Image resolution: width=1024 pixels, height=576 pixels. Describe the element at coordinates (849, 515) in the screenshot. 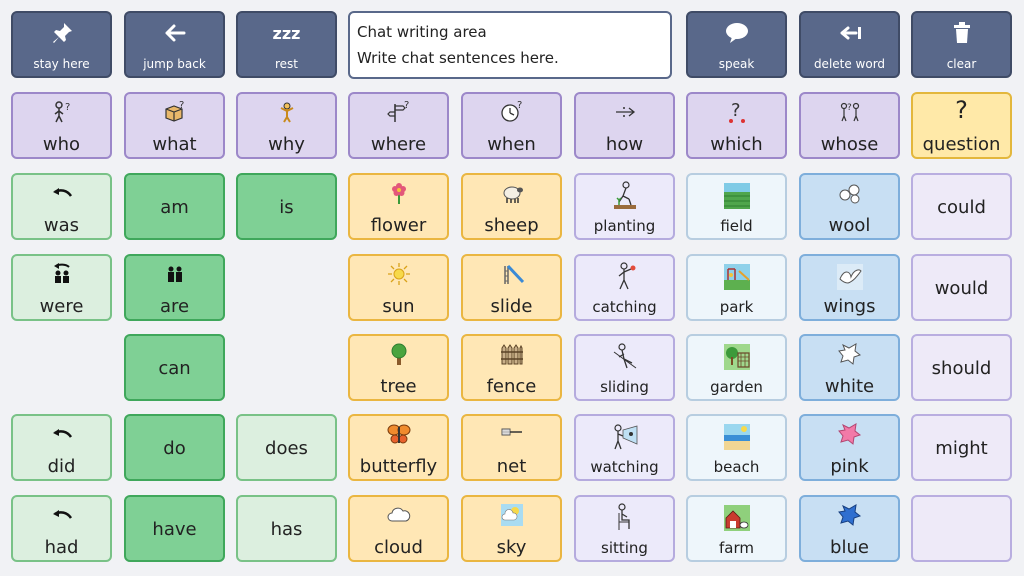

I see `blue-splash-icon` at that location.